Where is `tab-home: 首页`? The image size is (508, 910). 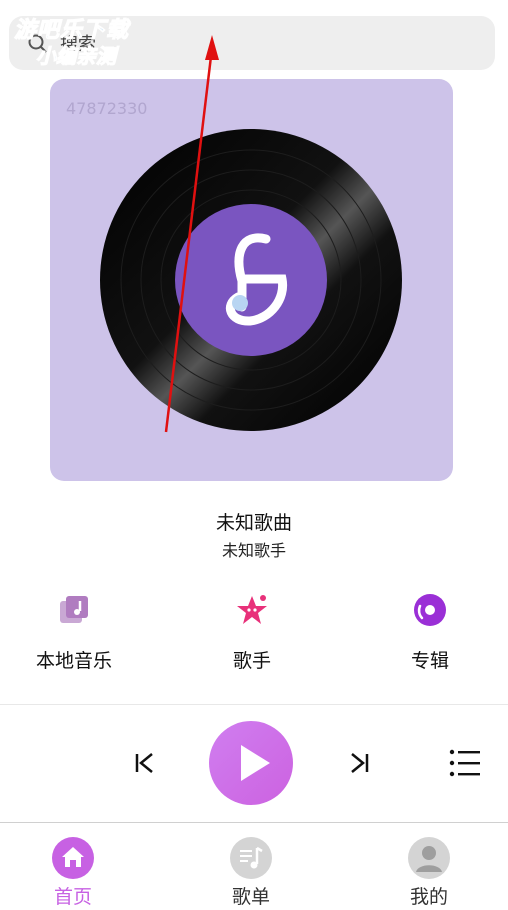
tab-home: 首页 is located at coordinates (73, 873).